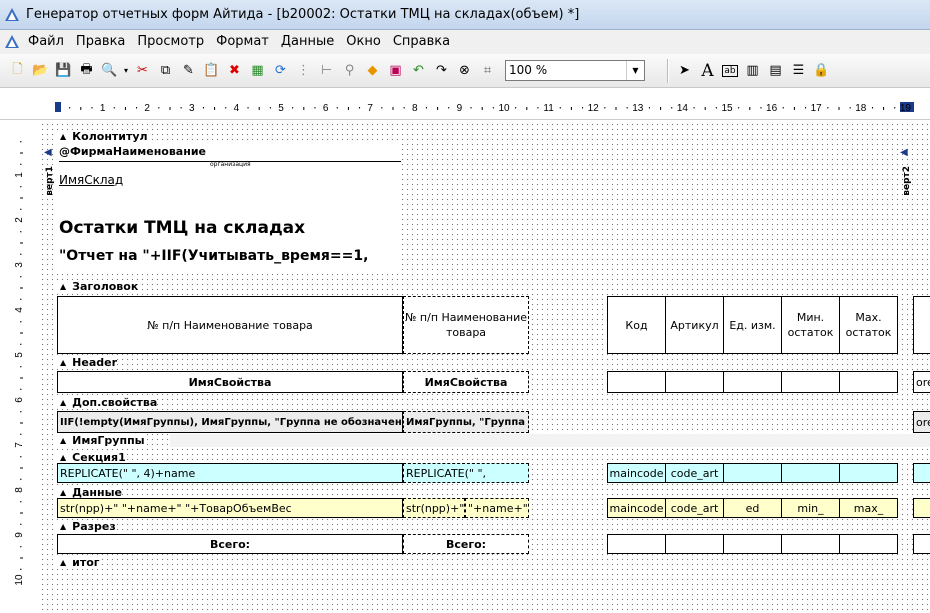 The image size is (930, 613). Describe the element at coordinates (46, 42) in the screenshot. I see `menu-file: Файл` at that location.